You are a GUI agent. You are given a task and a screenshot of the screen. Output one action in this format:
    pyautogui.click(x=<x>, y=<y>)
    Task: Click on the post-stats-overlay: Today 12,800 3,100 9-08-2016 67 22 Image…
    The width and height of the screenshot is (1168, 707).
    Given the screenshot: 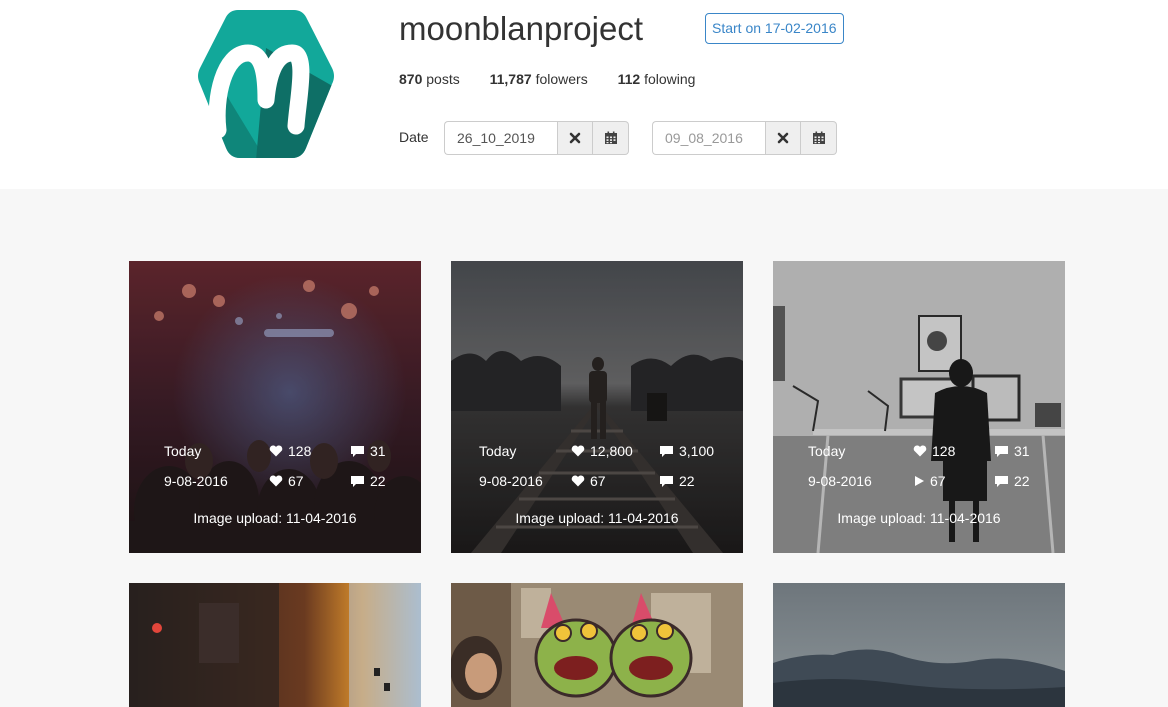 What is the action you would take?
    pyautogui.click(x=597, y=407)
    